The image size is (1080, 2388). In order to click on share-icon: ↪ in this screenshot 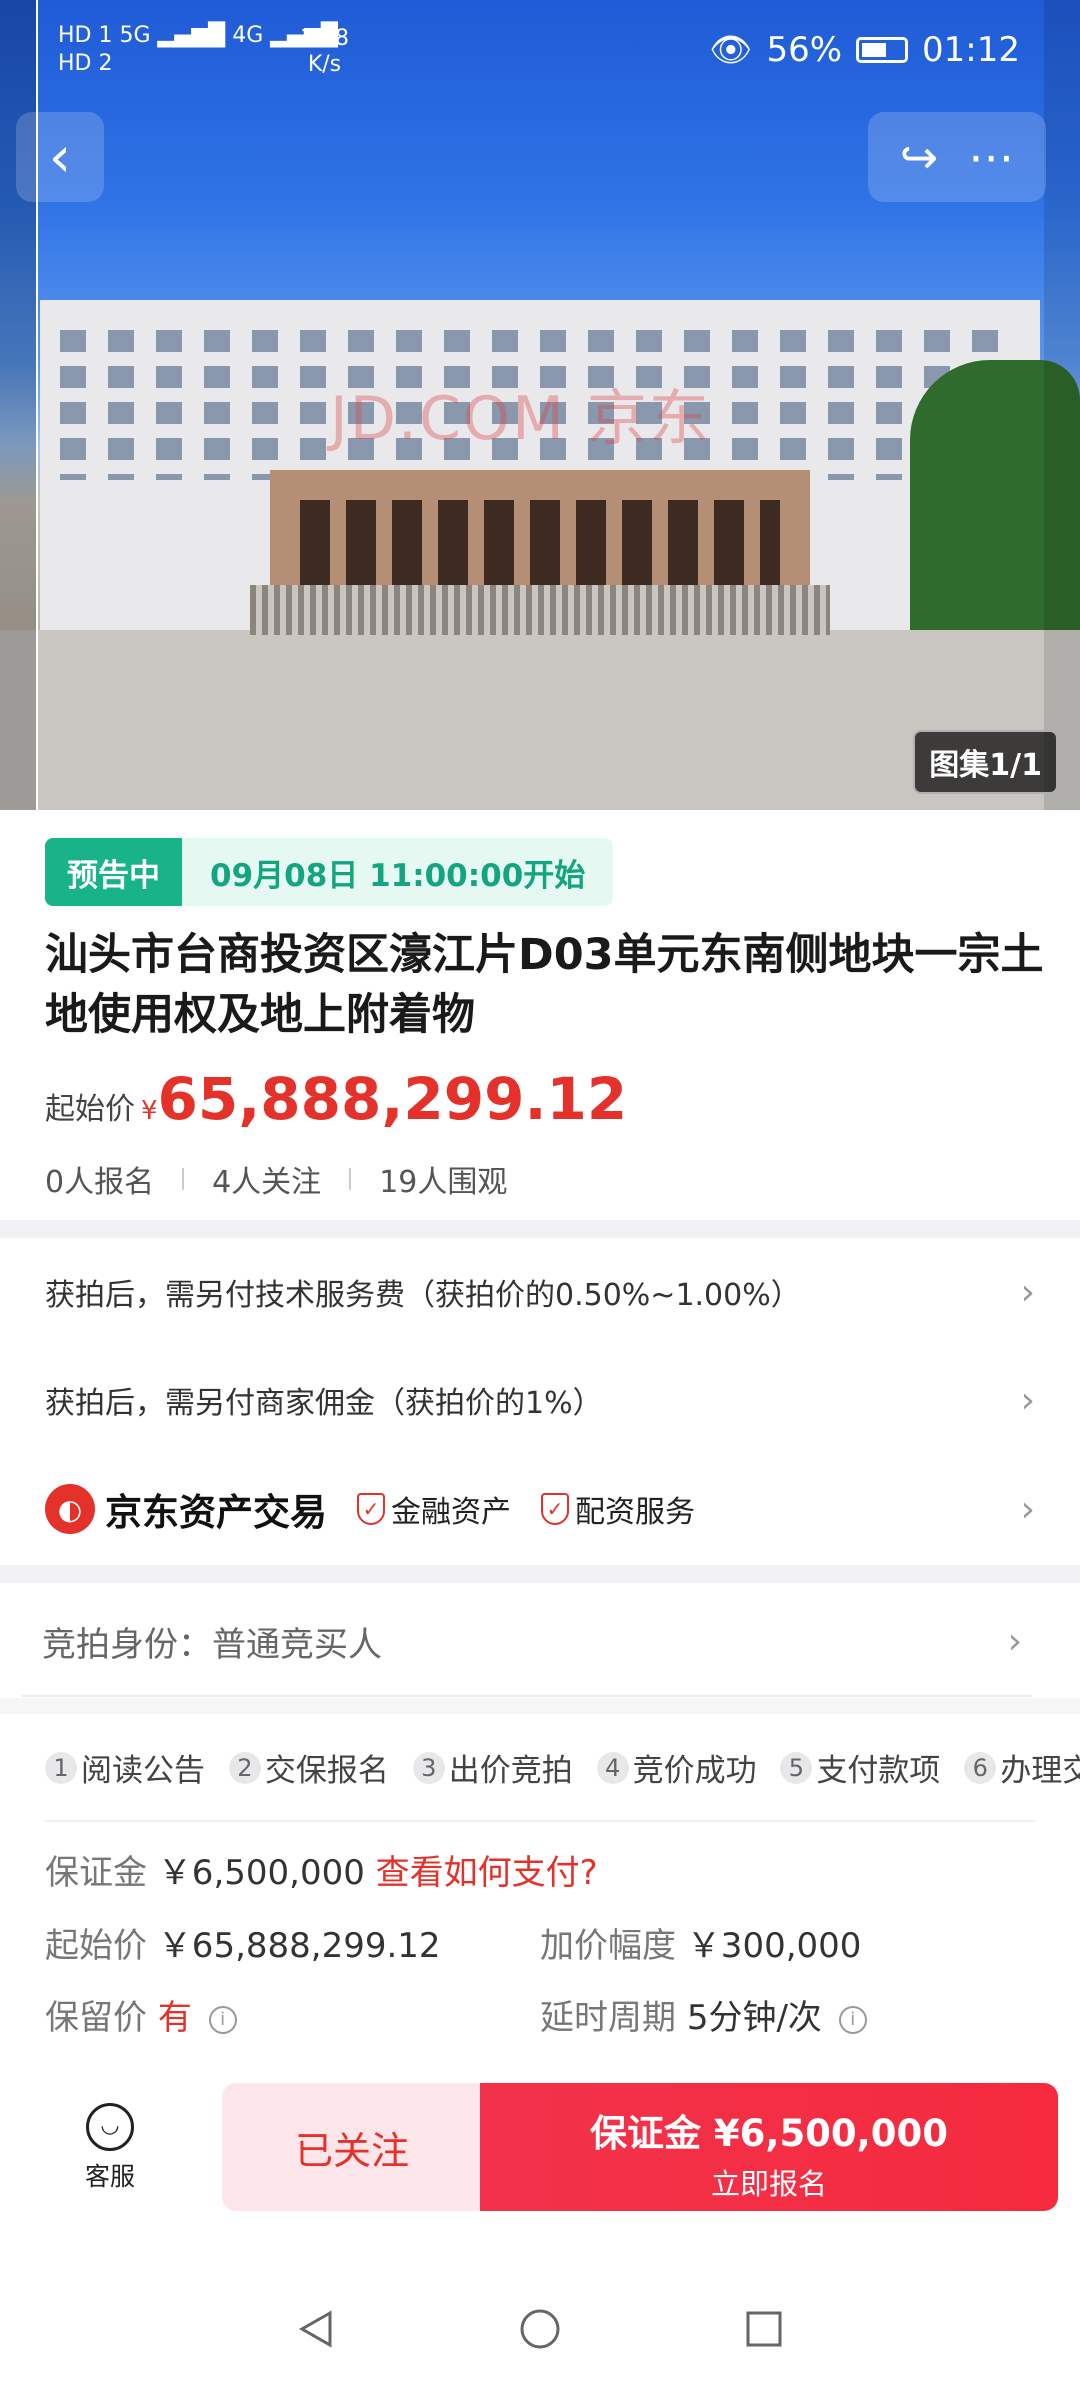, I will do `click(919, 157)`.